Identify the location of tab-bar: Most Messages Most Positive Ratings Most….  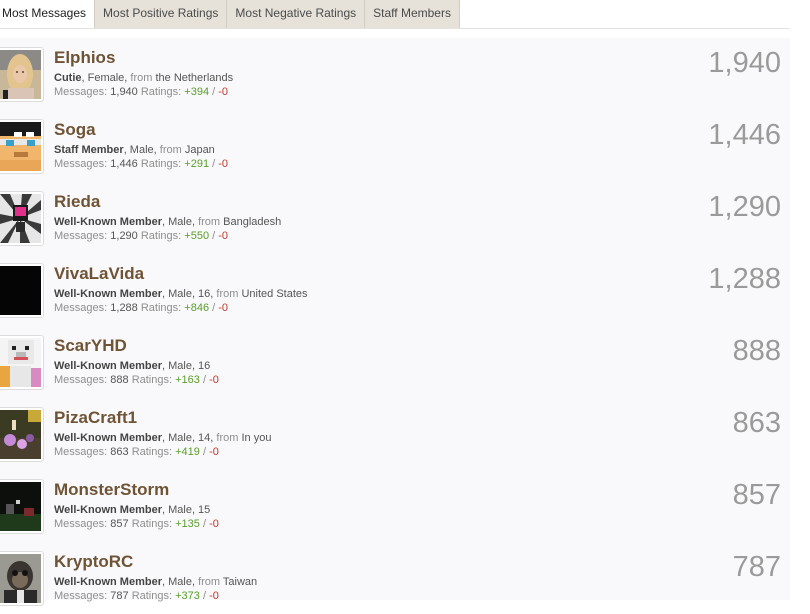
(395, 14).